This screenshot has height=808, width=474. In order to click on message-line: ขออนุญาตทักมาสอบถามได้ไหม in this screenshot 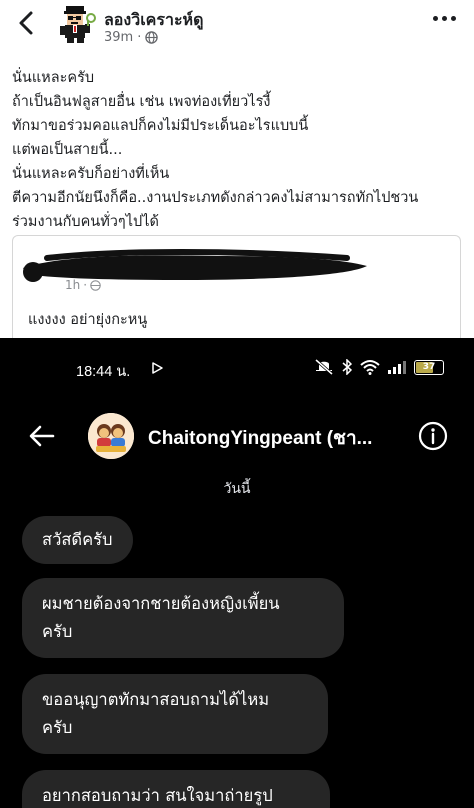, I will do `click(156, 699)`.